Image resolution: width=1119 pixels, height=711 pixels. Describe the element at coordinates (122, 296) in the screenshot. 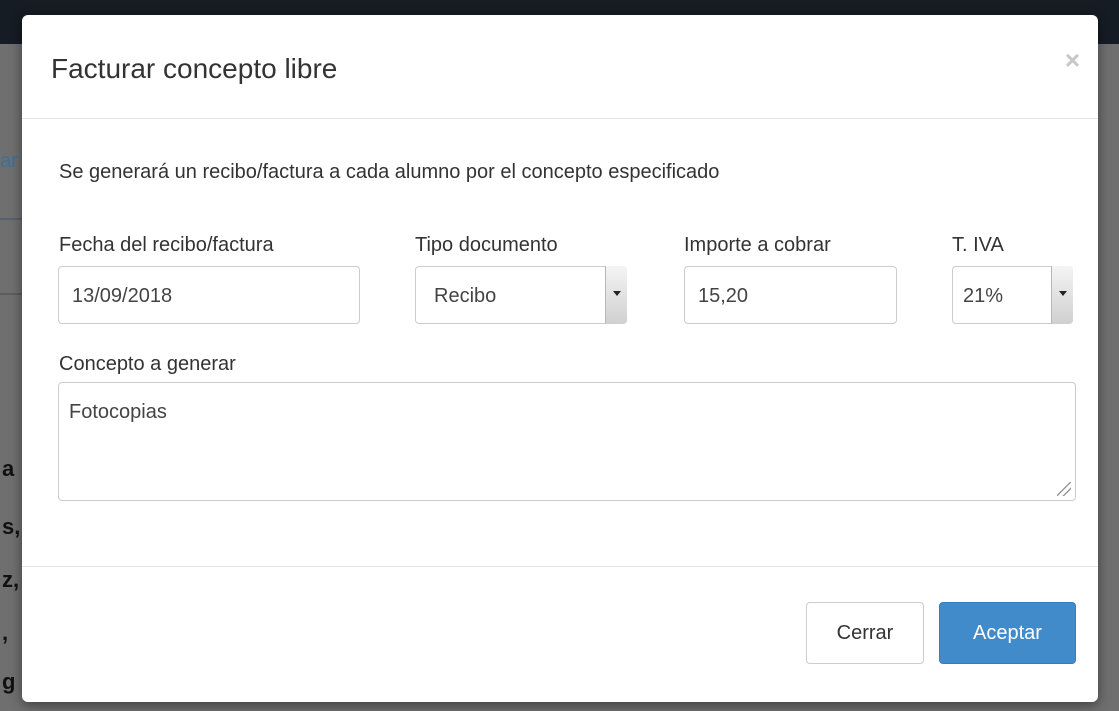

I see `fecha-value: 13/09/2018` at that location.